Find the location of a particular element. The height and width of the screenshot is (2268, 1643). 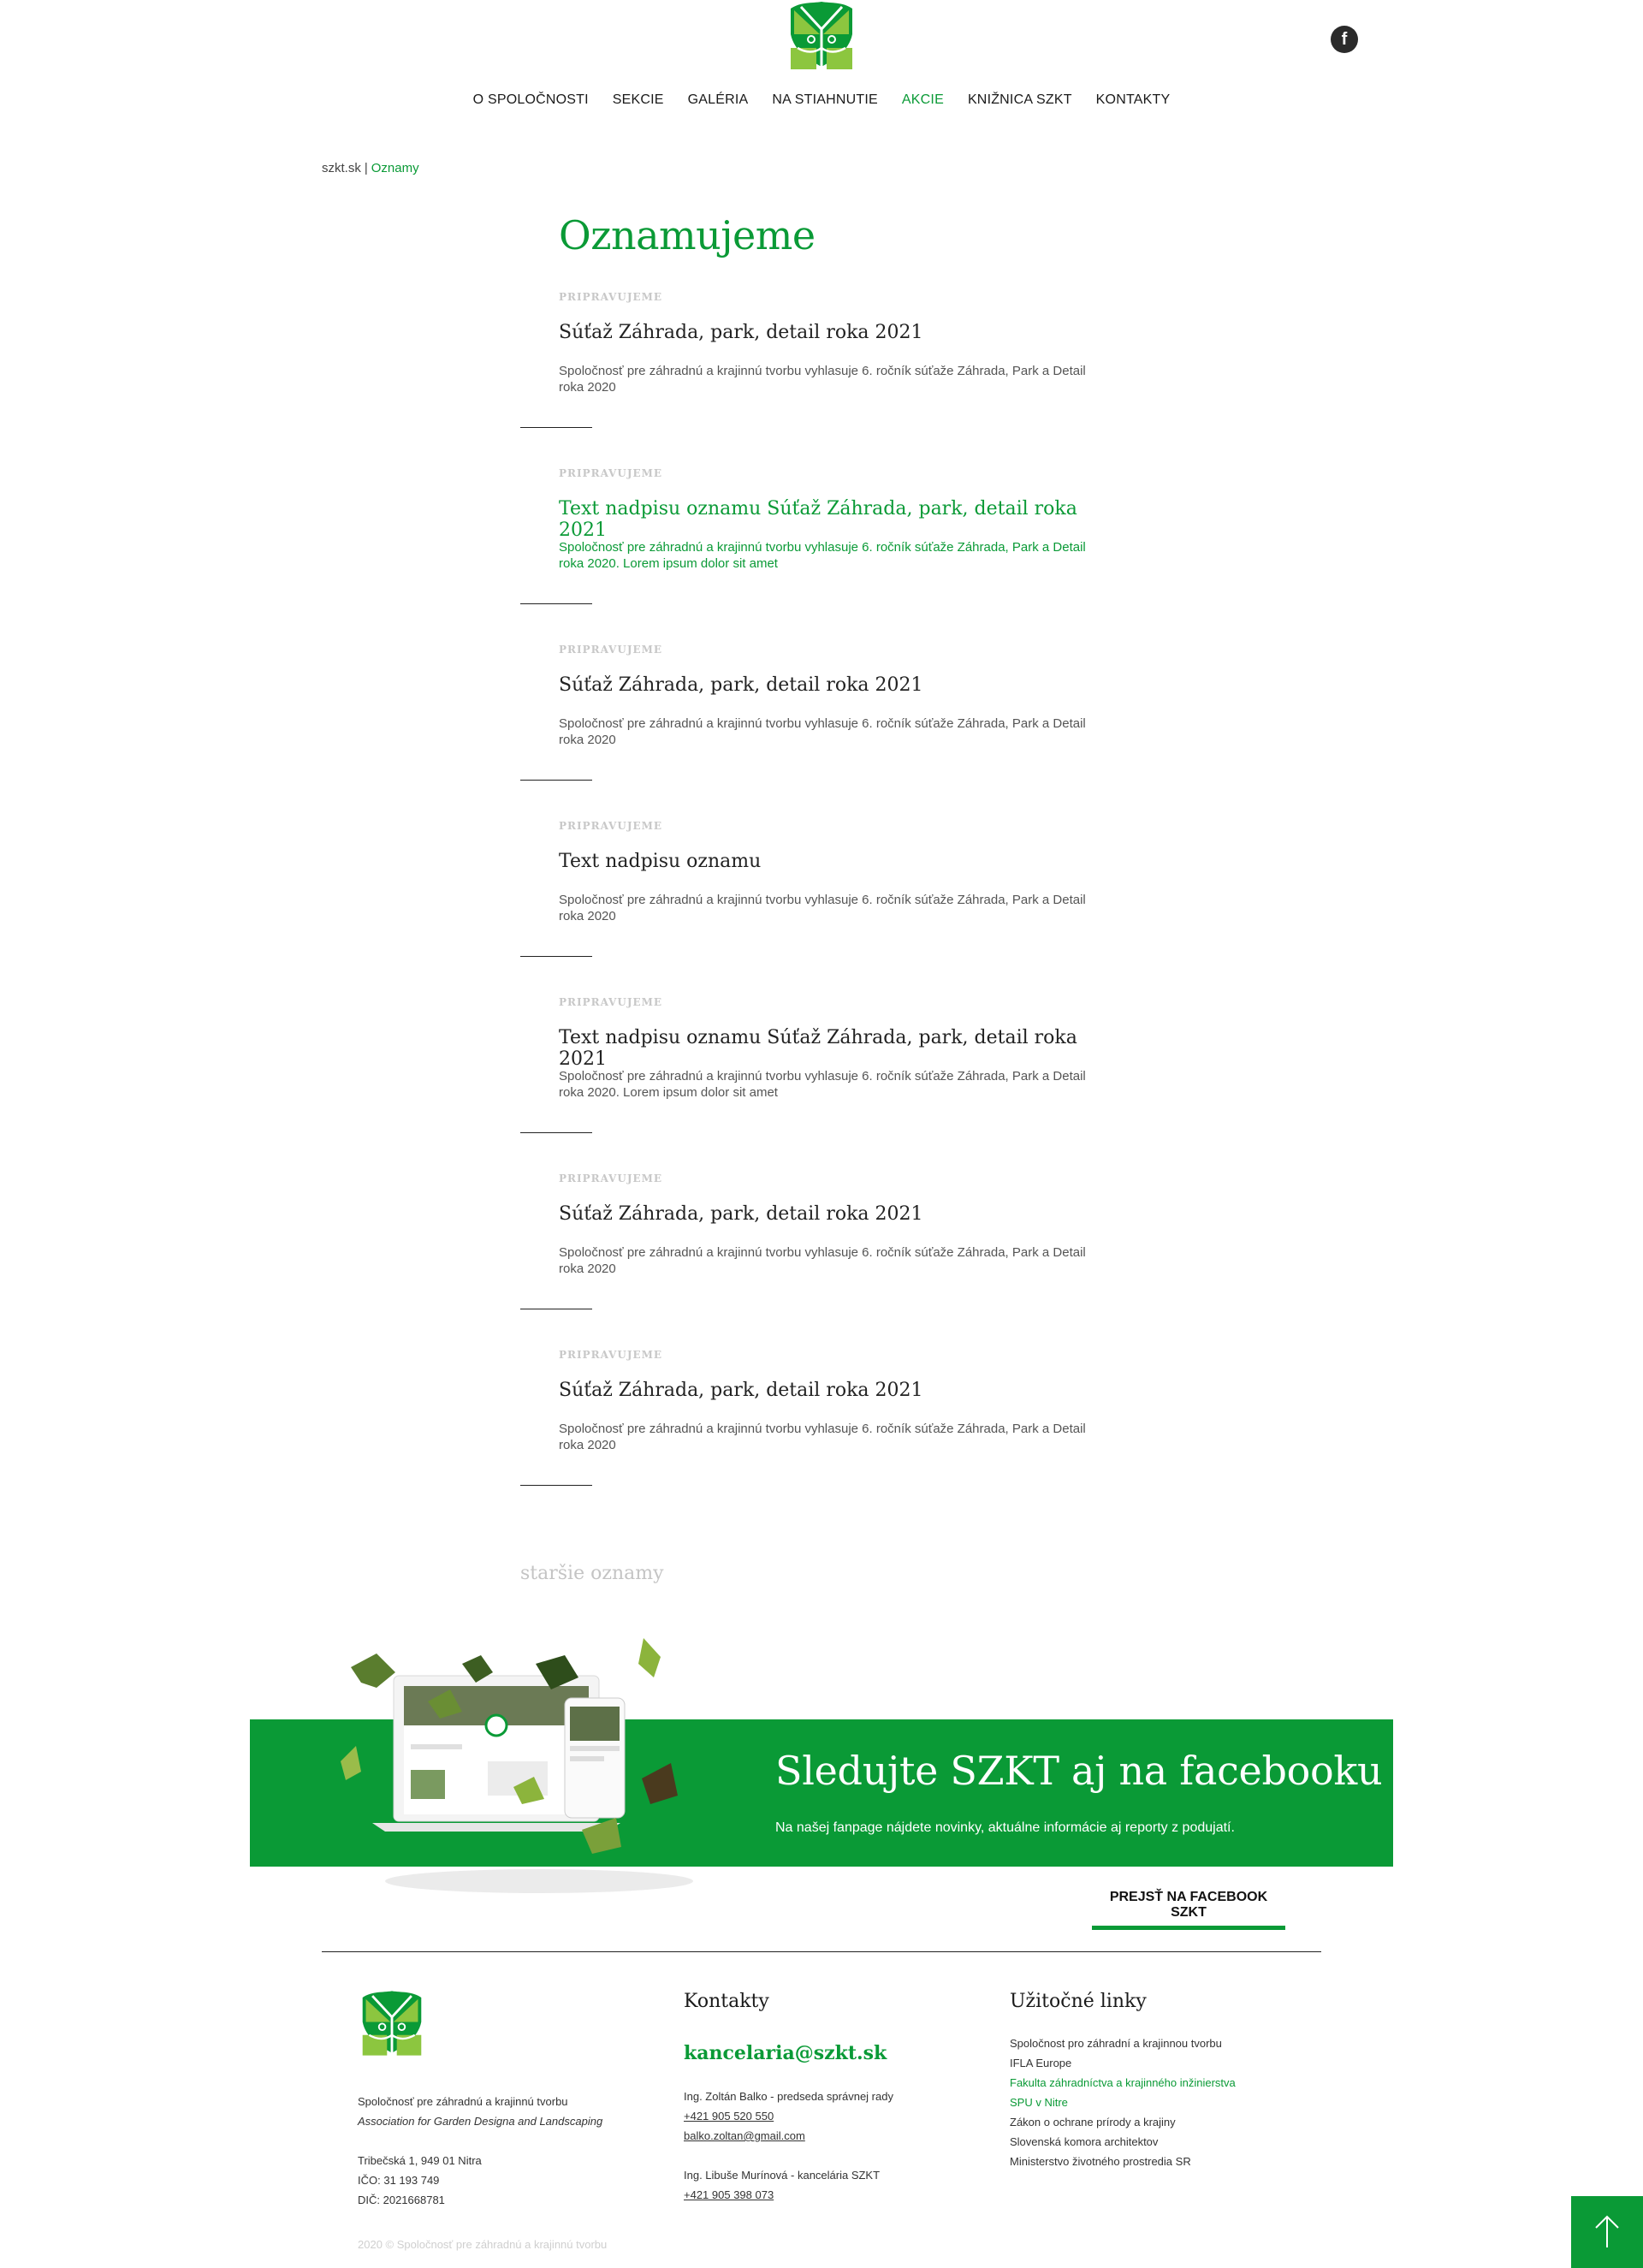

page-title: Oznamujeme is located at coordinates (688, 235).